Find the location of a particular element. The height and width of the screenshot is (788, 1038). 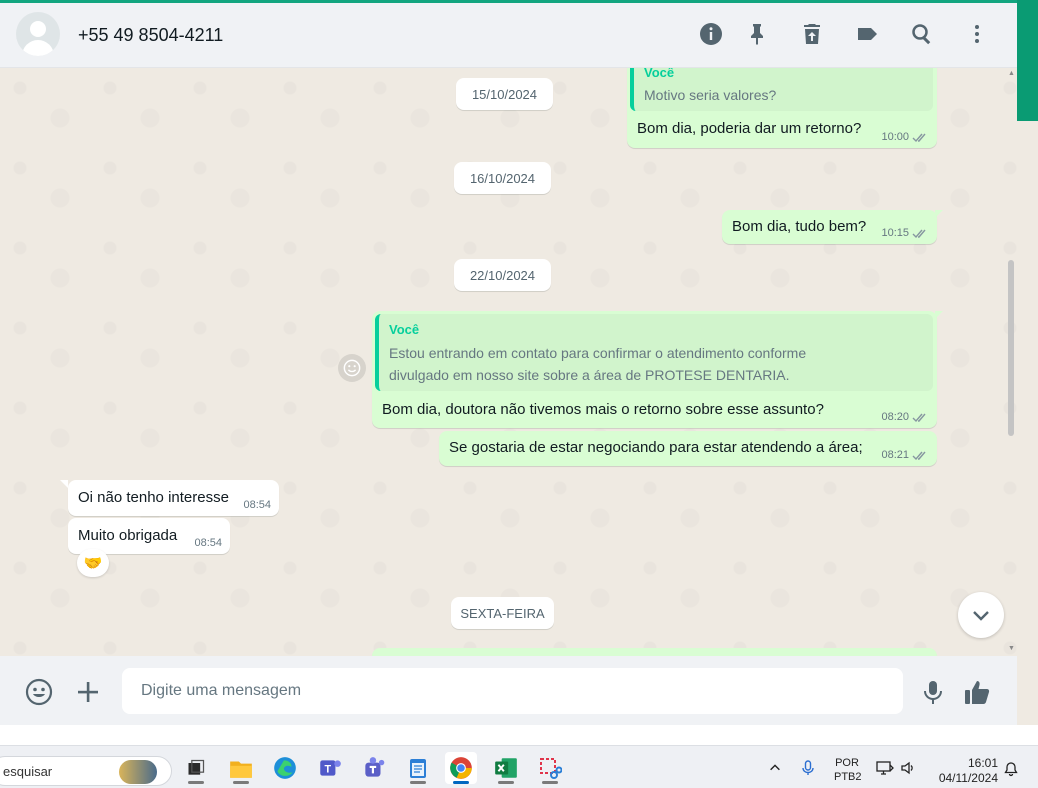

right-panel-accent is located at coordinates (1027, 60).